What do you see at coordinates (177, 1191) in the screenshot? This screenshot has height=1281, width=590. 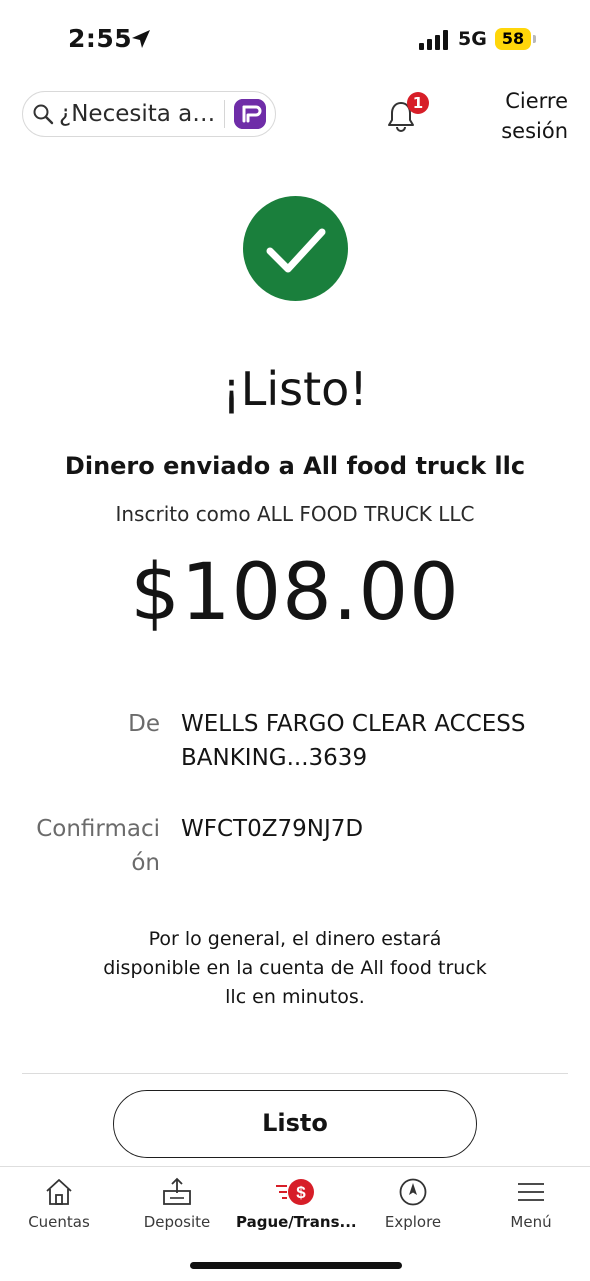 I see `deposit-icon` at bounding box center [177, 1191].